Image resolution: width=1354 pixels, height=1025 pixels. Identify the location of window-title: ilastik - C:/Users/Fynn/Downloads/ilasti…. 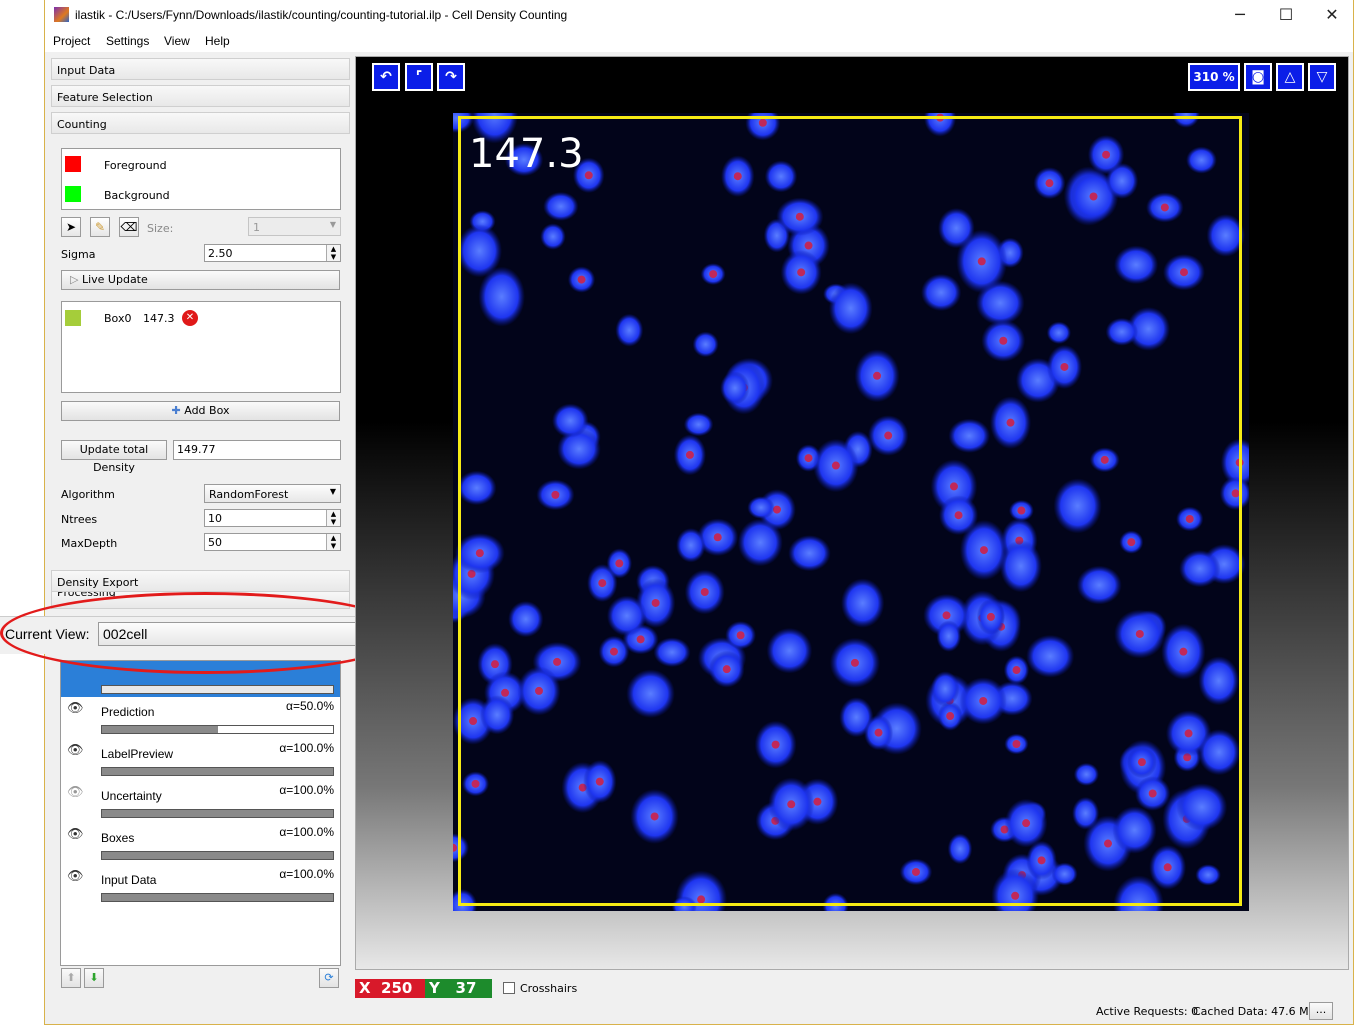
(321, 15).